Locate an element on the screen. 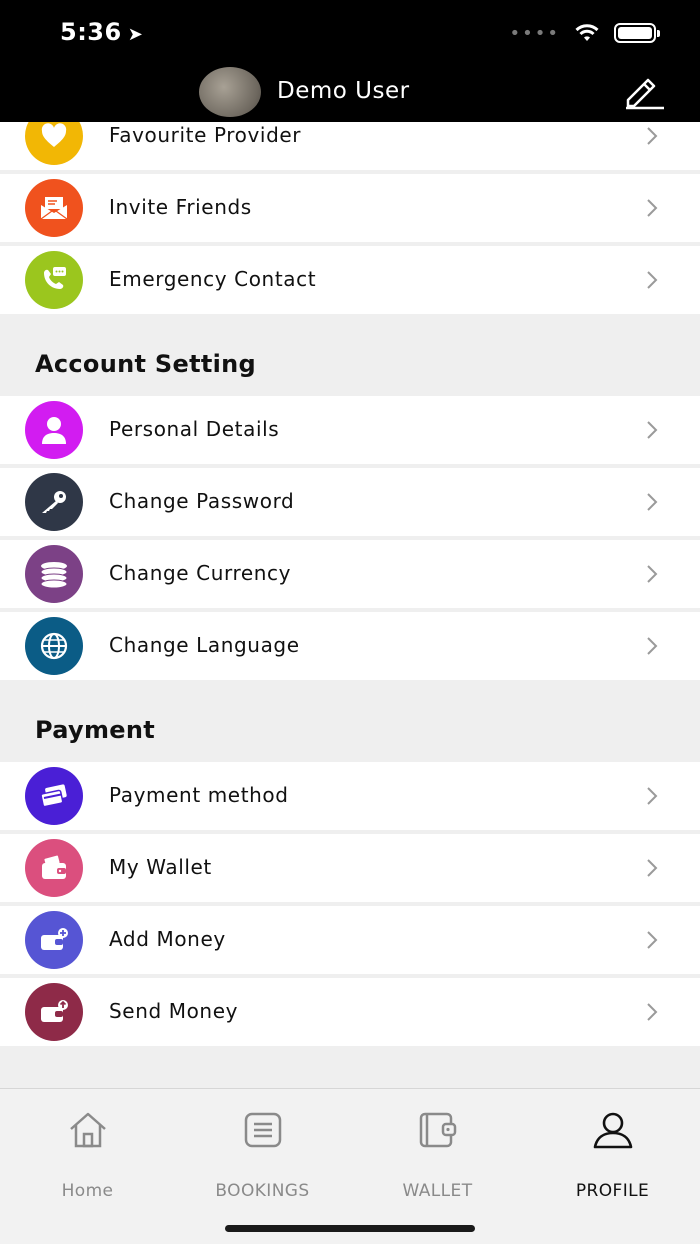 This screenshot has width=700, height=1244. battery-icon is located at coordinates (637, 33).